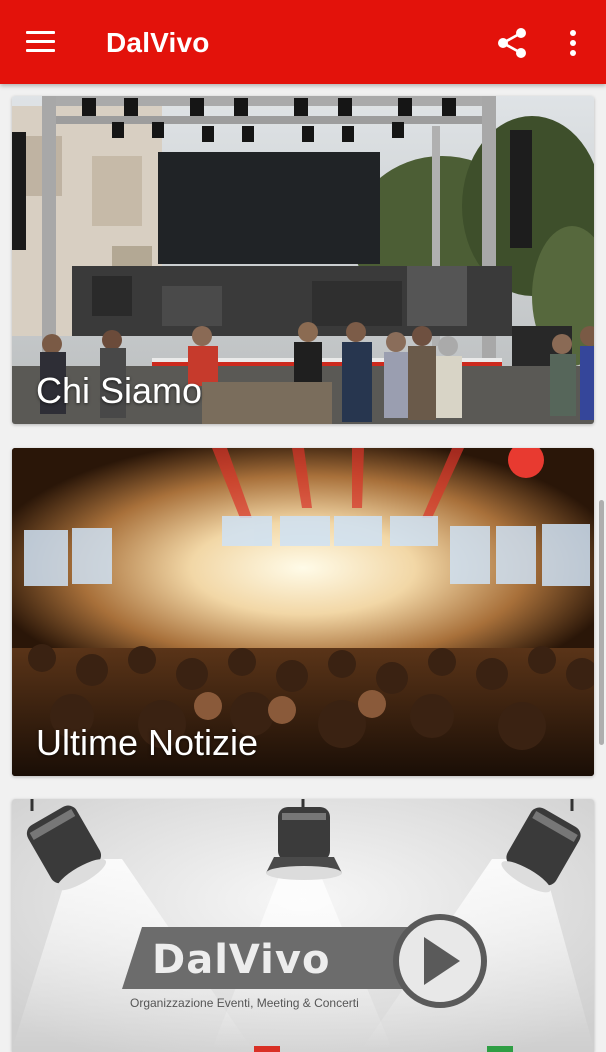  I want to click on more-vert-icon, so click(573, 43).